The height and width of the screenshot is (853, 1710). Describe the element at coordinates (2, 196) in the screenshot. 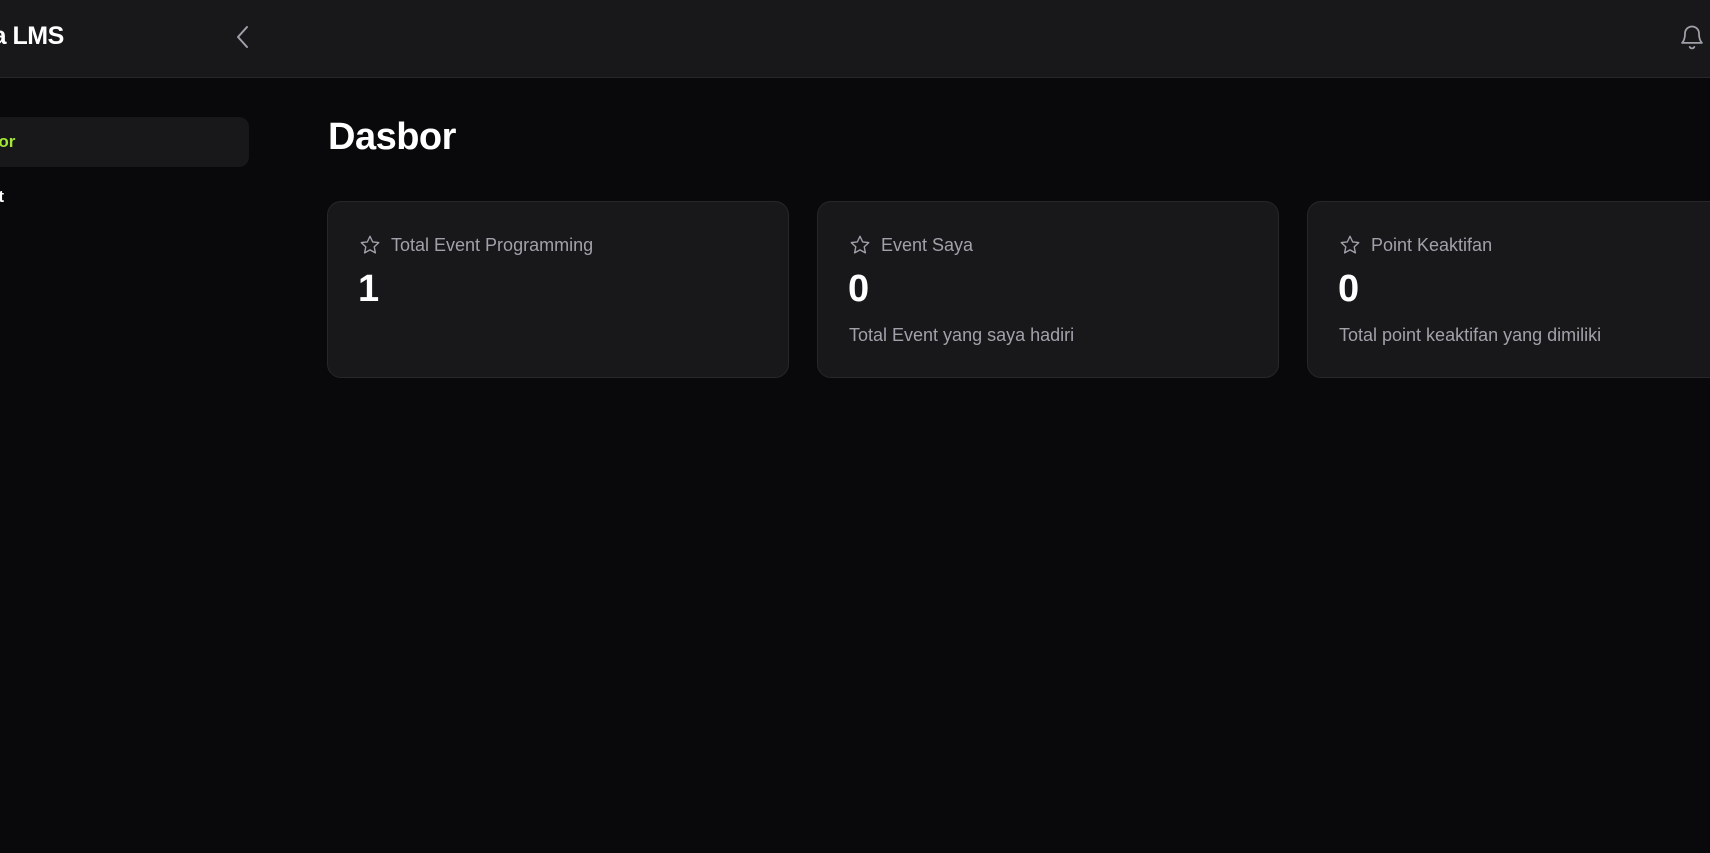

I see `sidebar-item-label: nt` at that location.